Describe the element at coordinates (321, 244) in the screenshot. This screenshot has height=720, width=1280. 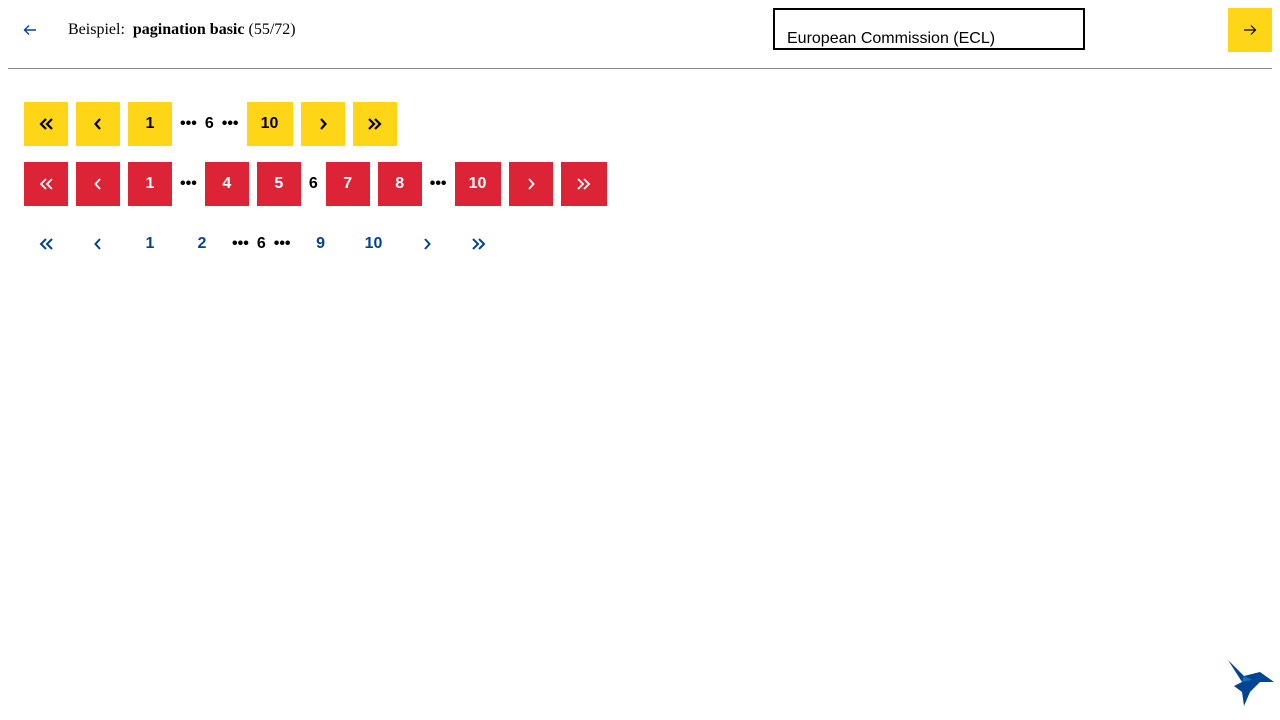
I see `page-button: 9` at that location.